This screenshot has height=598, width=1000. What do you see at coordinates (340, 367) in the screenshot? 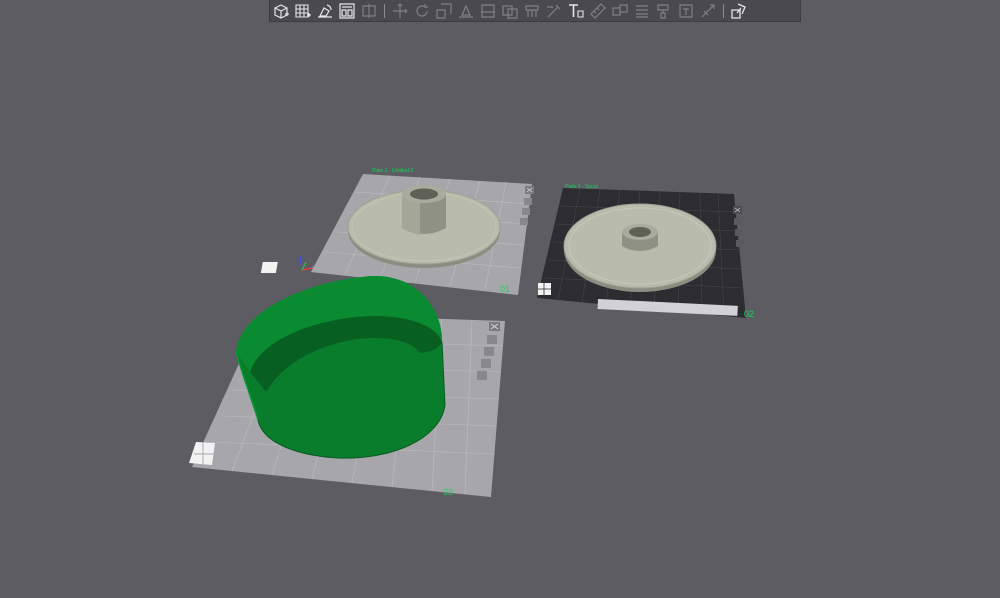
I see `ring-model` at bounding box center [340, 367].